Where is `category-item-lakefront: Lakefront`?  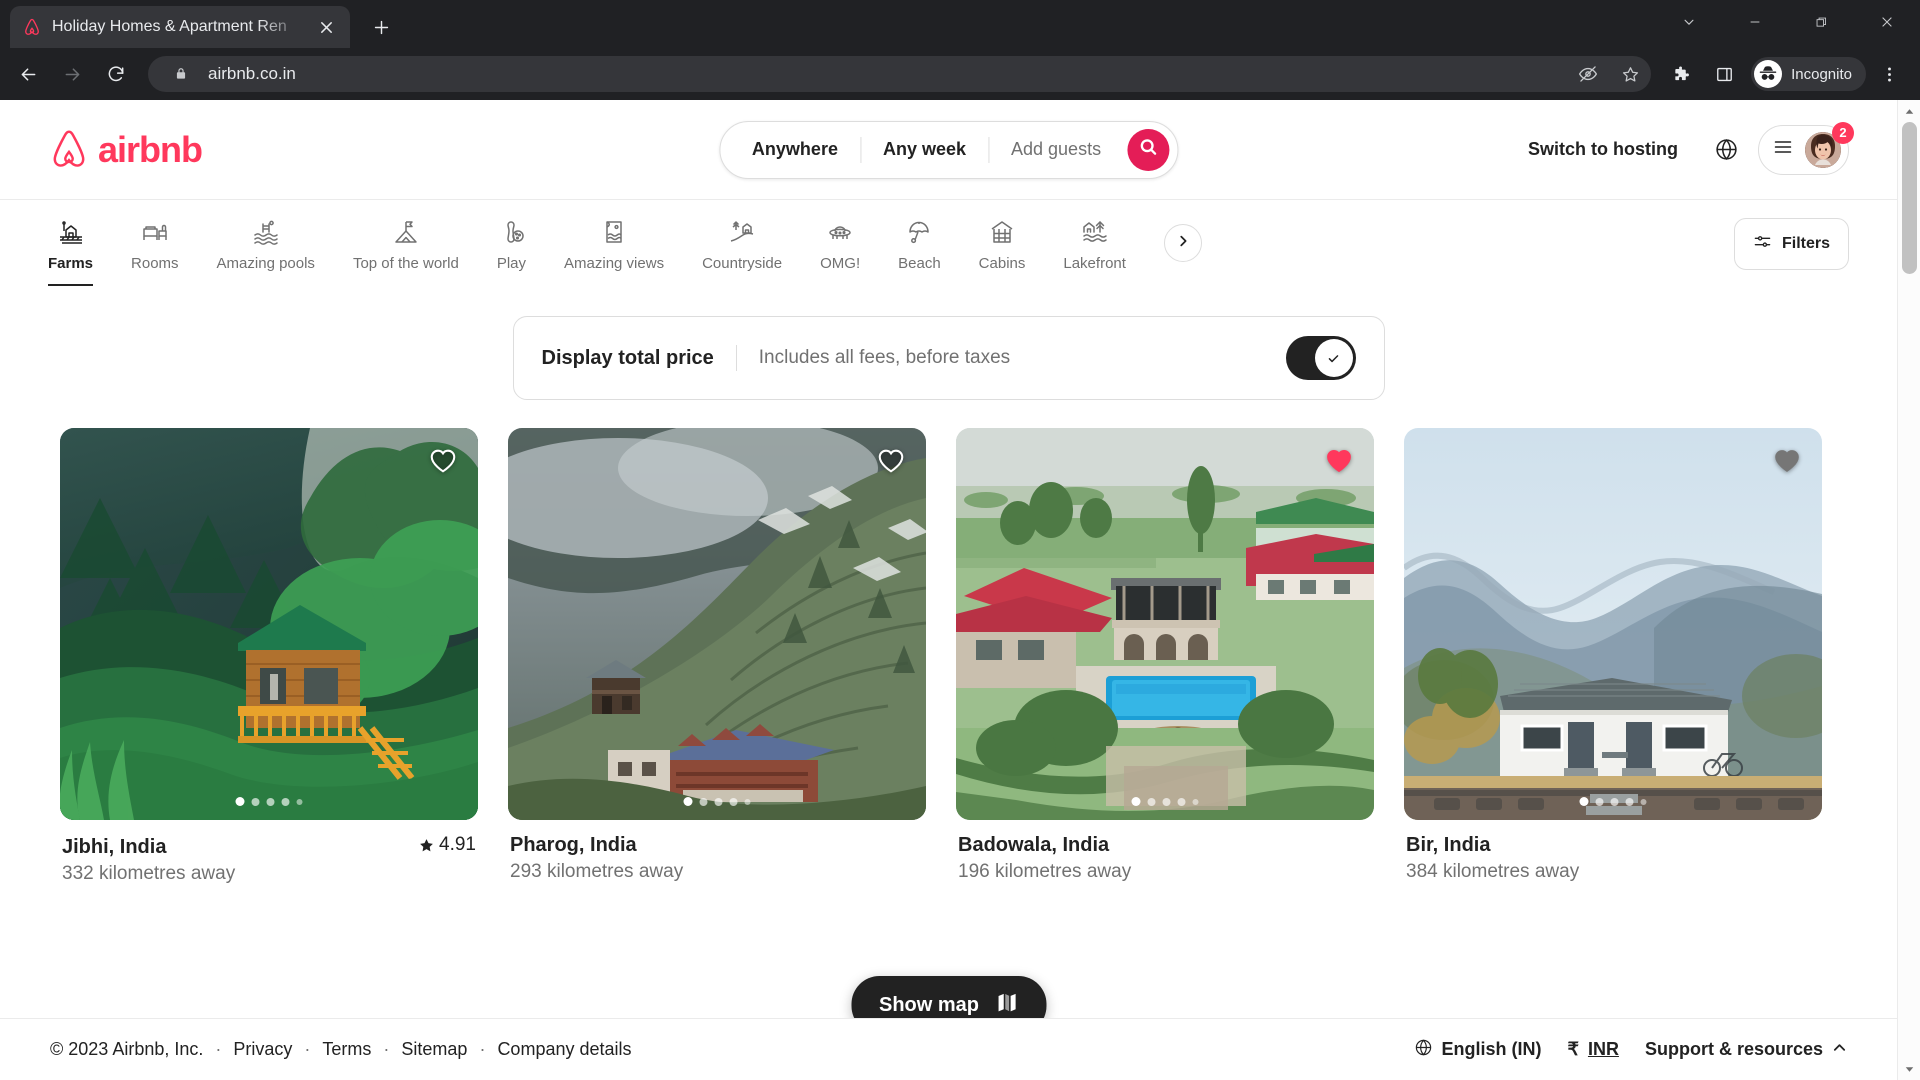 category-item-lakefront: Lakefront is located at coordinates (1094, 250).